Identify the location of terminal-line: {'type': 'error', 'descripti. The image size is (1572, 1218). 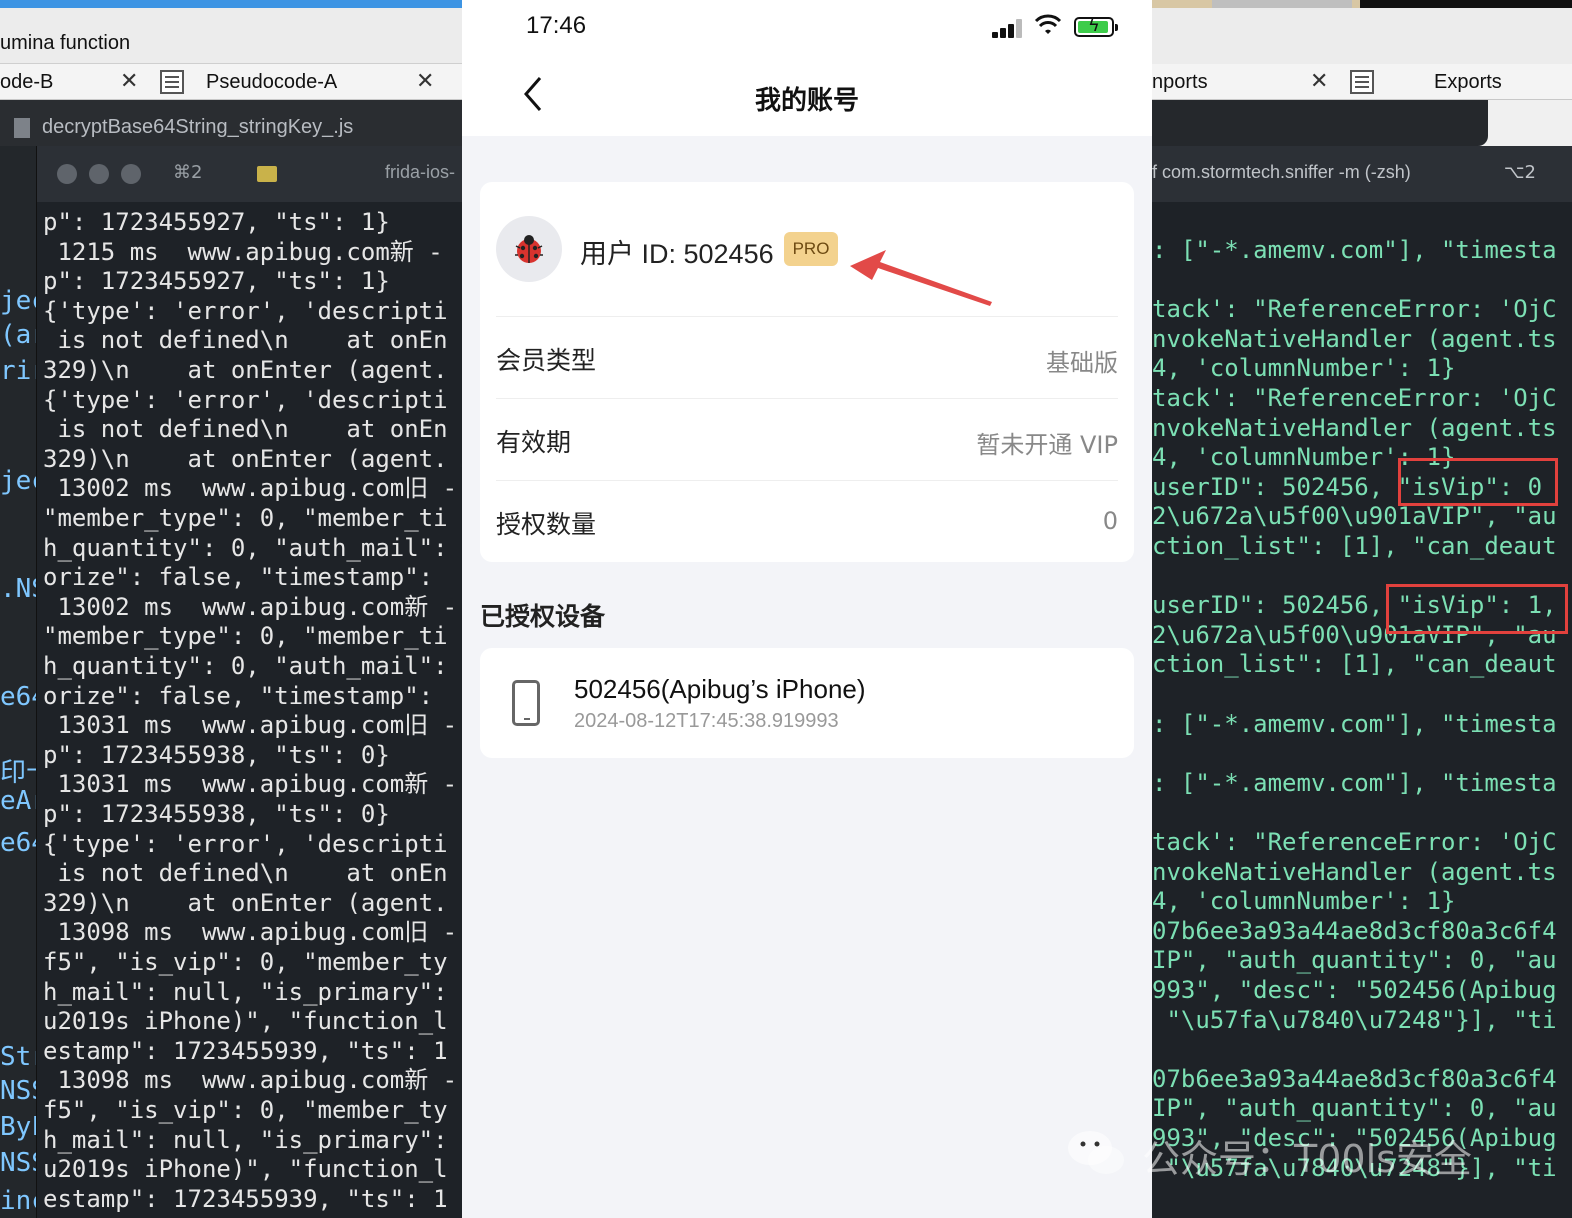
(245, 310).